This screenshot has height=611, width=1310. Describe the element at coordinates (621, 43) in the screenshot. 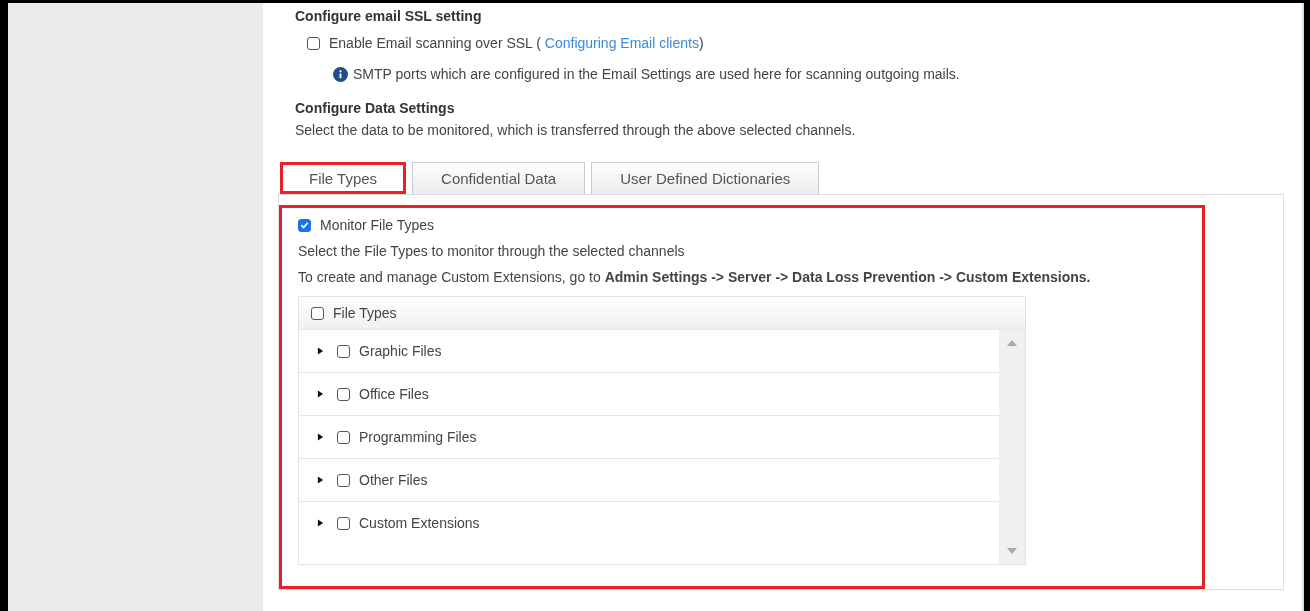

I see `link: Configuring Email clients` at that location.